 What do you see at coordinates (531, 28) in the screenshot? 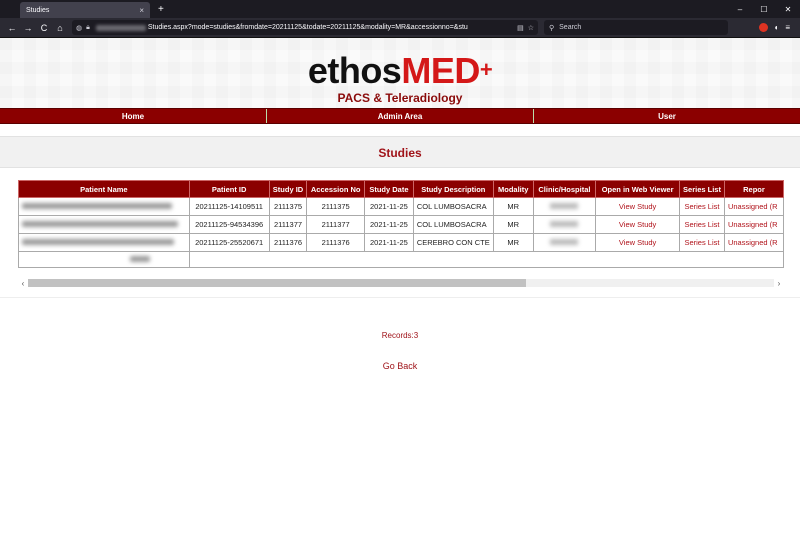
I see `bookmark-star-icon: ☆` at bounding box center [531, 28].